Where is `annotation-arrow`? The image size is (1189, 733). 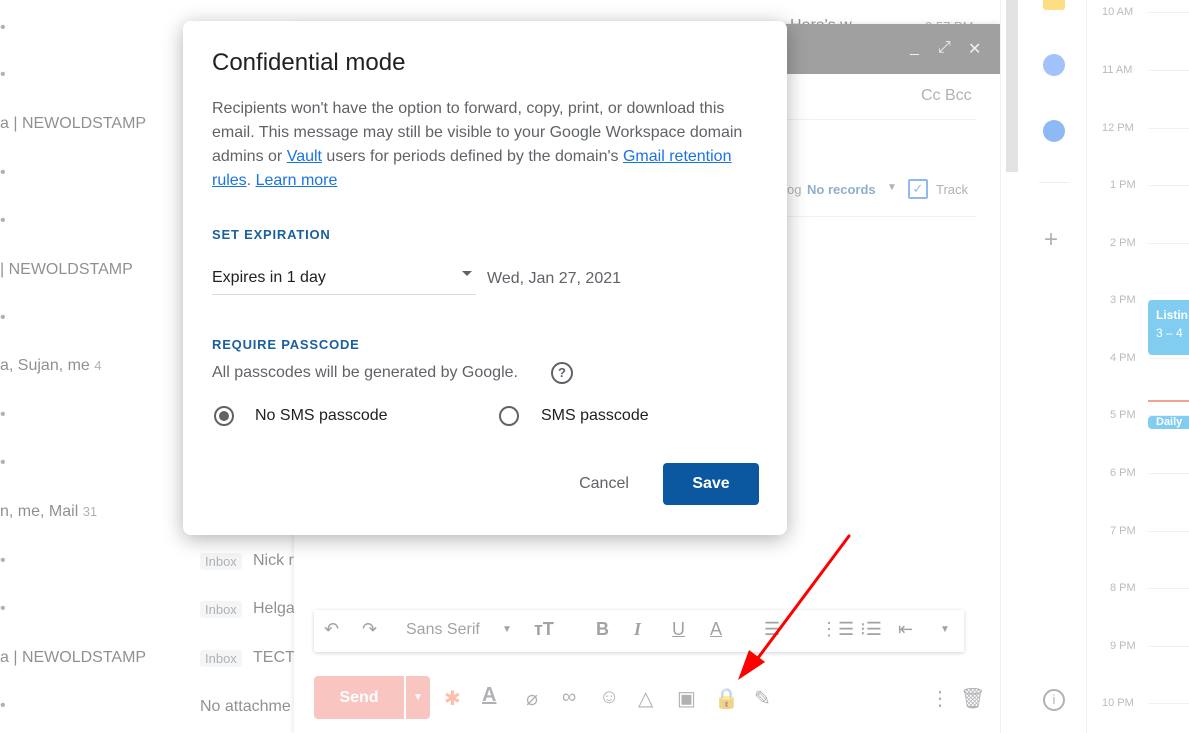
annotation-arrow is located at coordinates (794, 607).